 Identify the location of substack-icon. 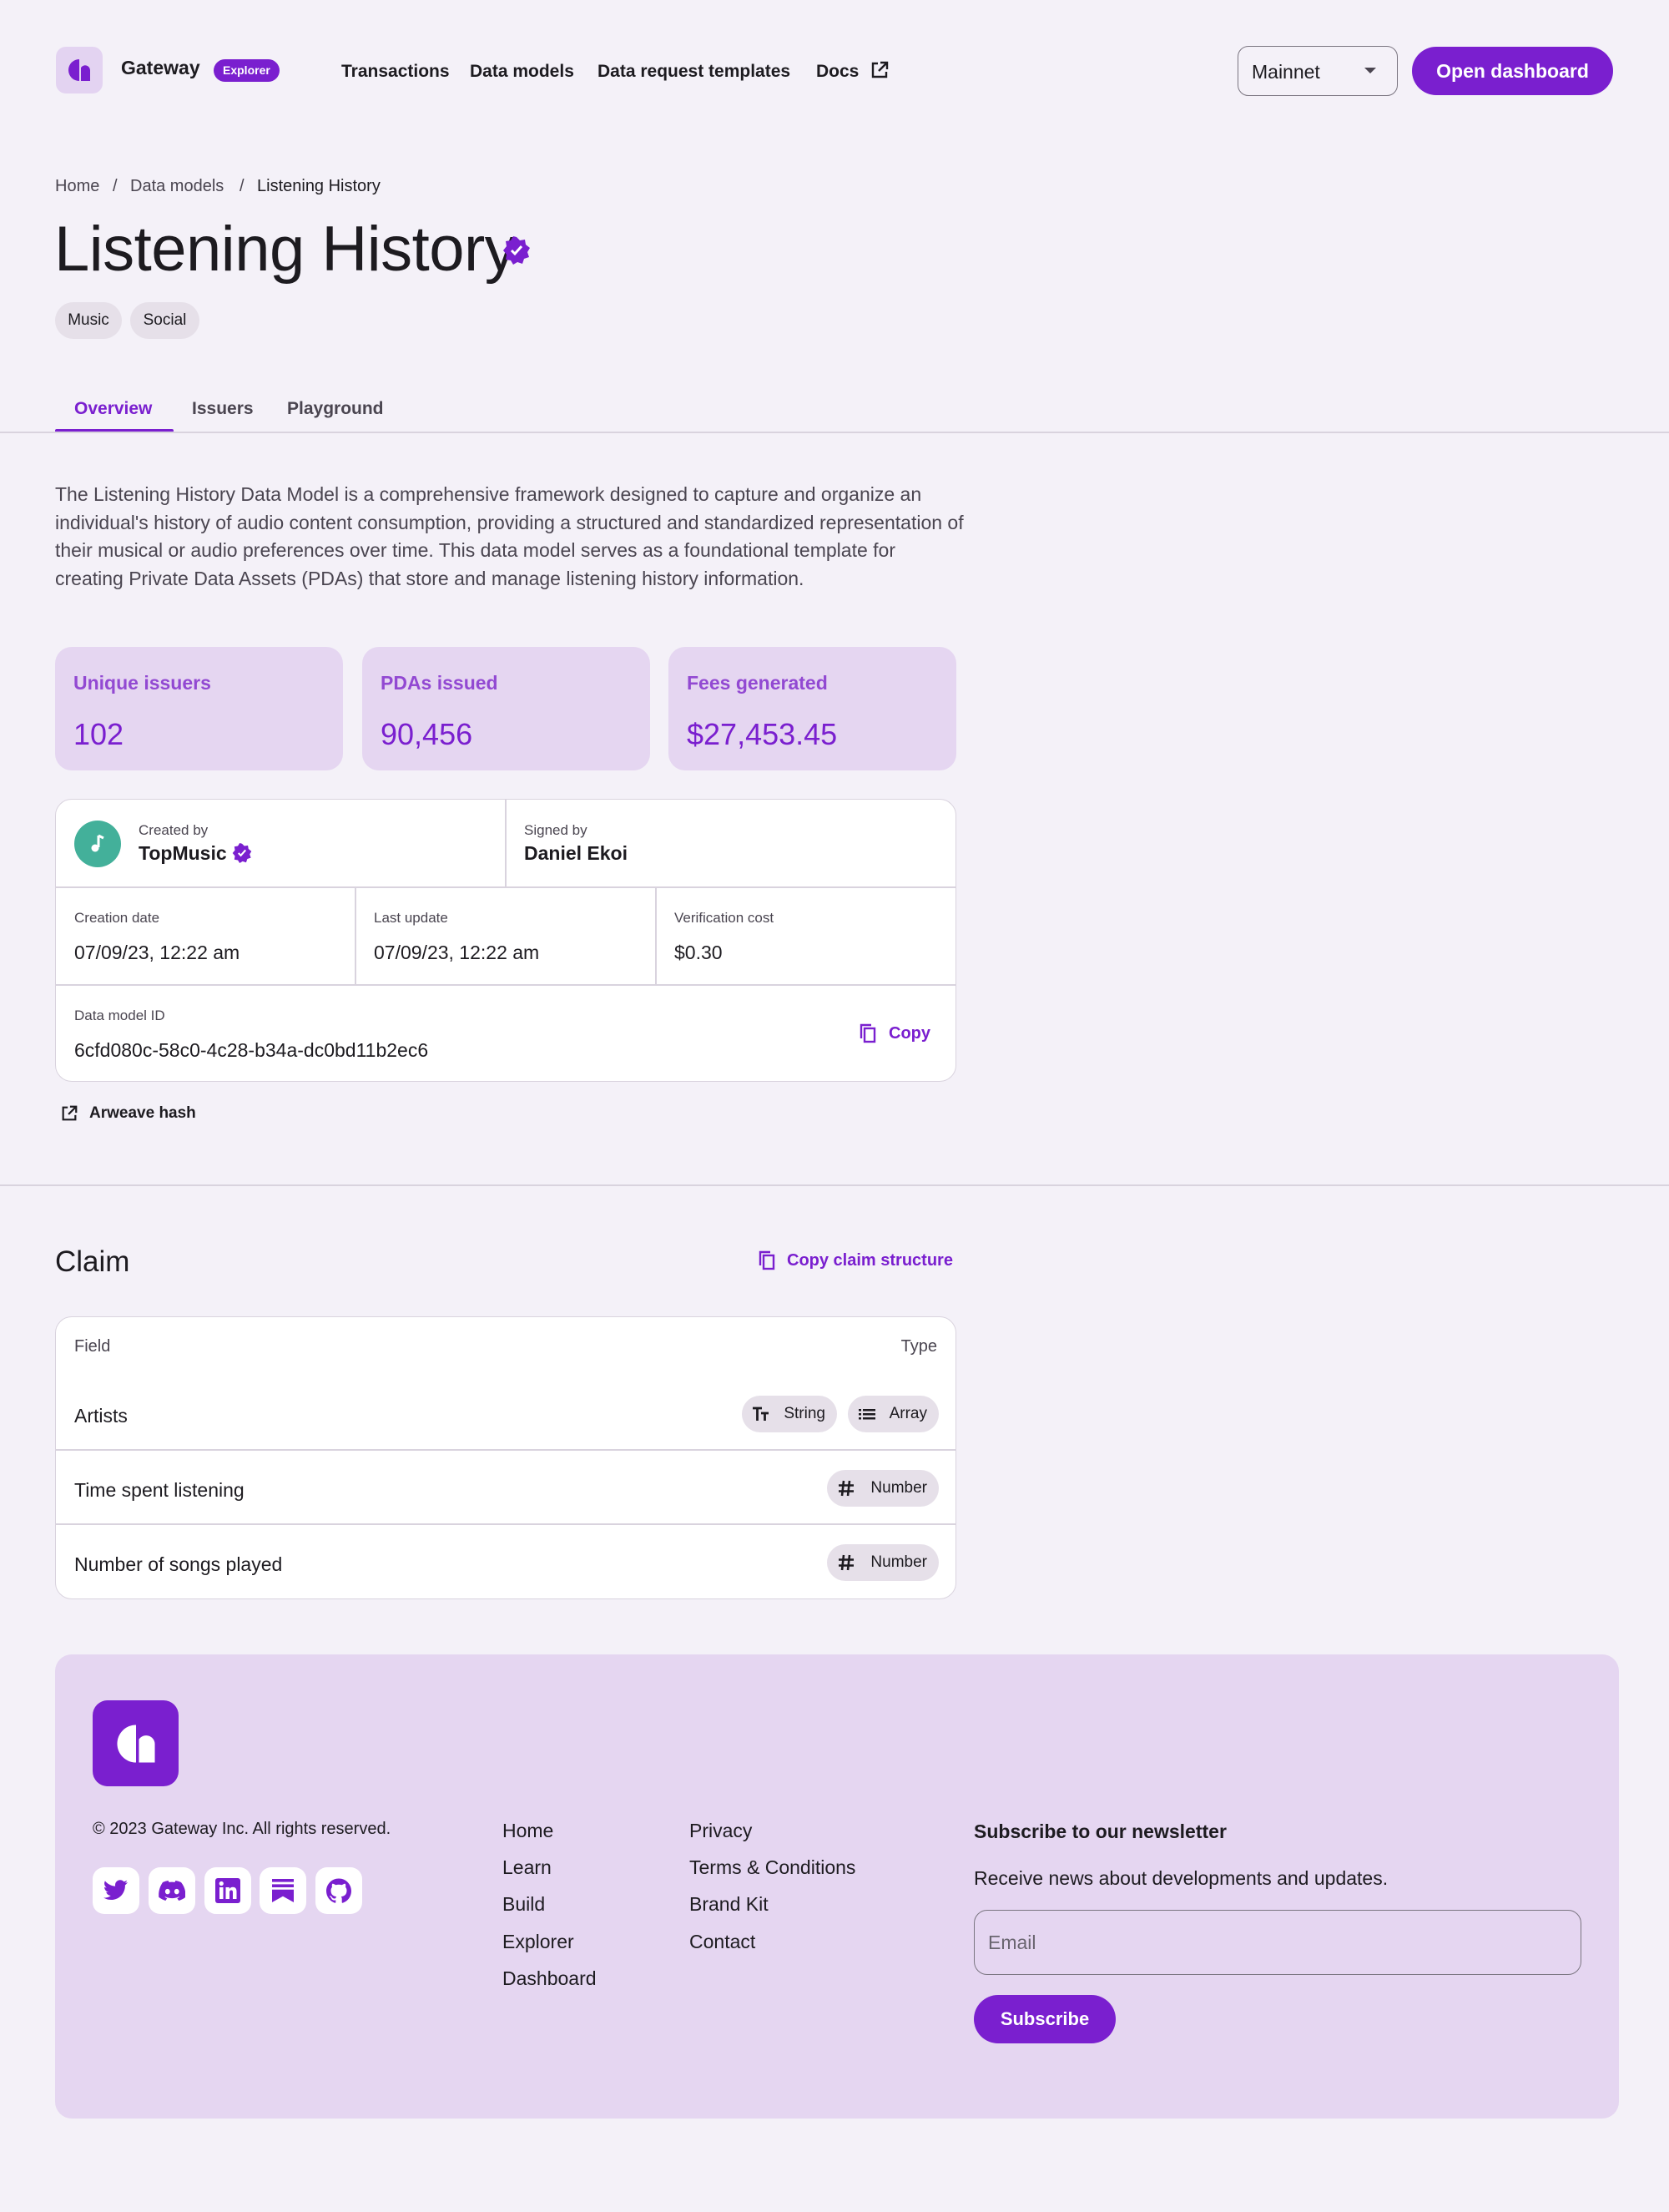
(283, 1890).